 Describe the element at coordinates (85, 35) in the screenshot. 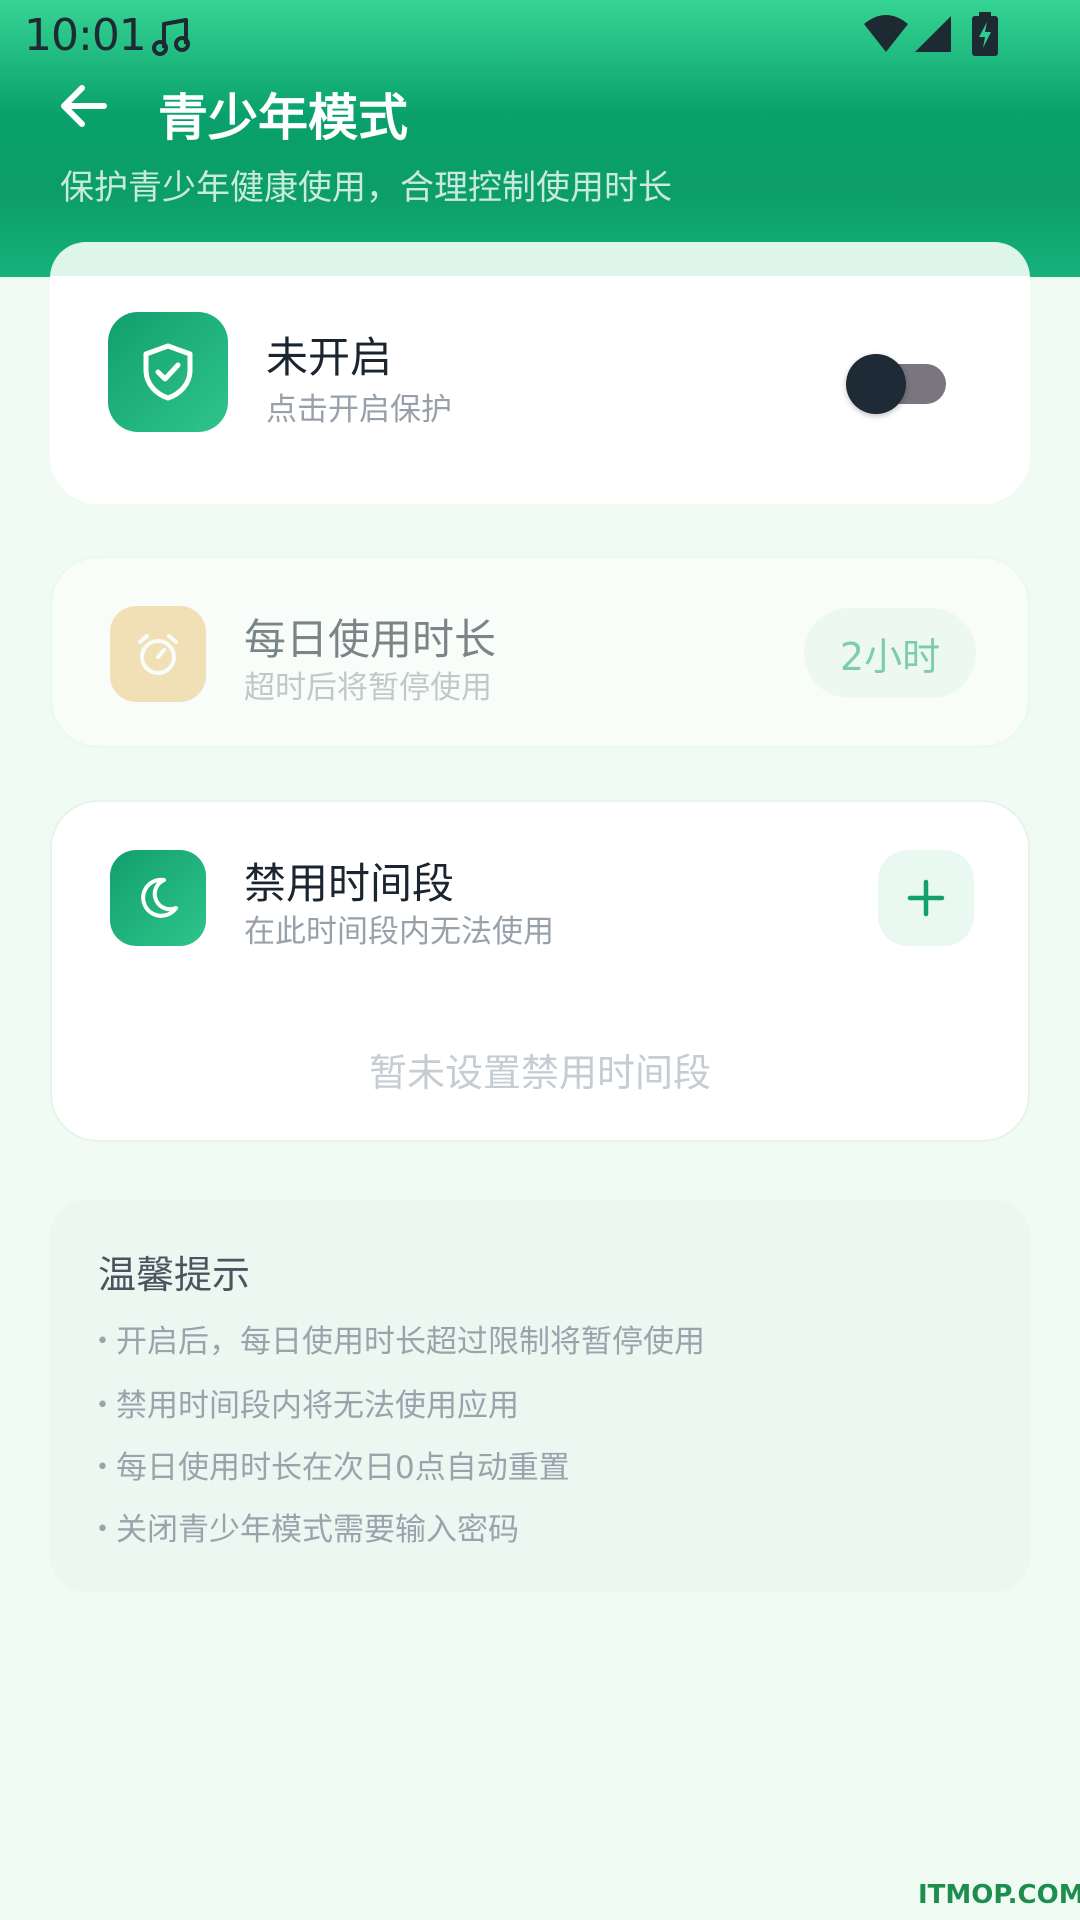

I see `status-time: 10:01` at that location.